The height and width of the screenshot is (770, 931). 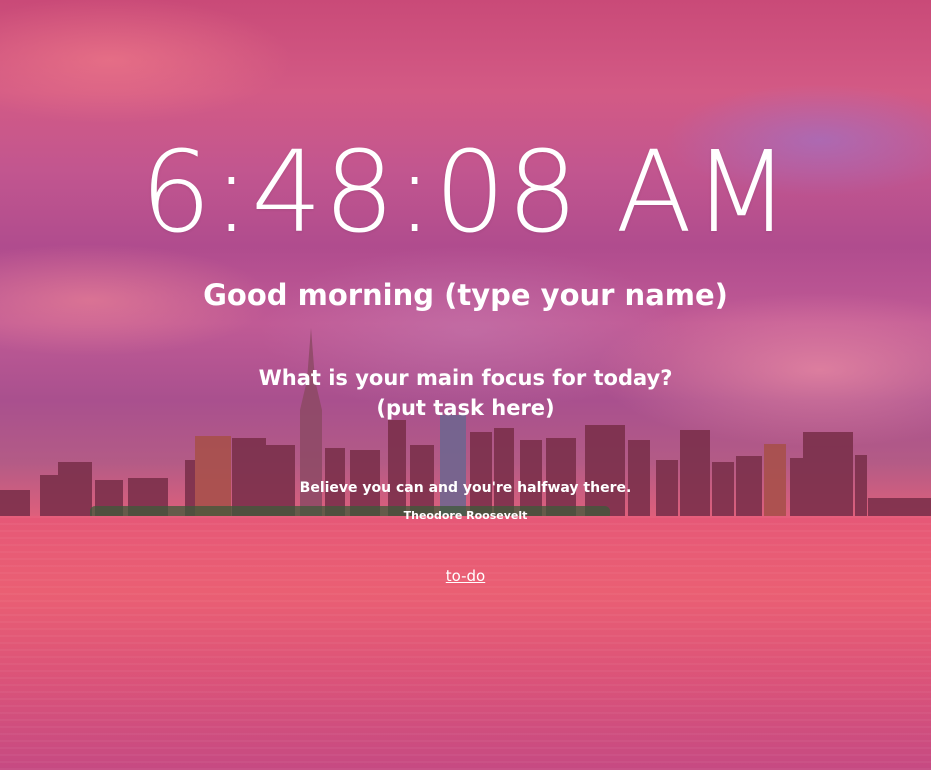 I want to click on focus-task-input: (put task here), so click(x=465, y=408).